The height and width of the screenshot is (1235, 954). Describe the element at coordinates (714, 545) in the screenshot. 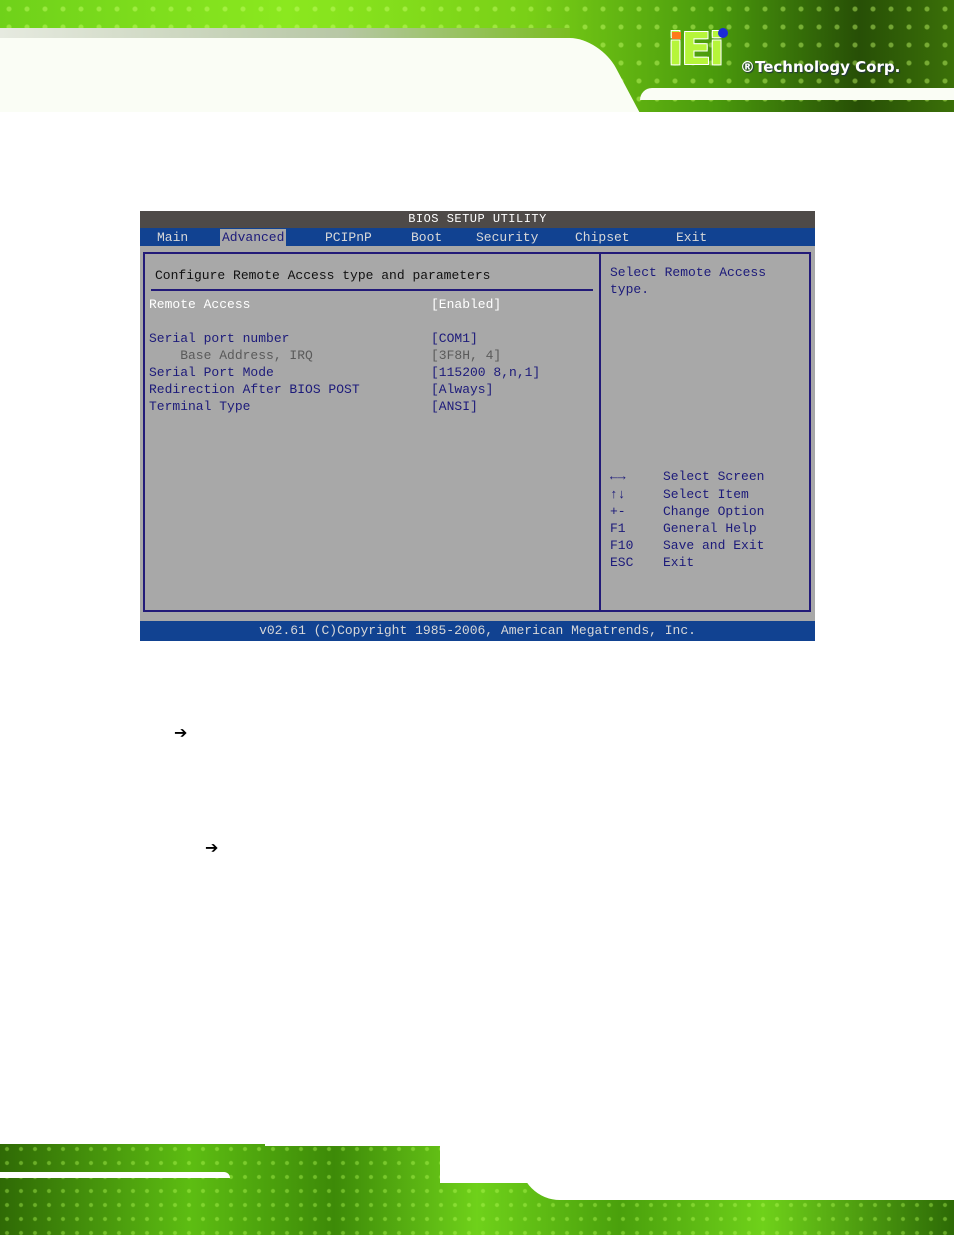

I see `key-desc-save-exit: Save and Exit` at that location.